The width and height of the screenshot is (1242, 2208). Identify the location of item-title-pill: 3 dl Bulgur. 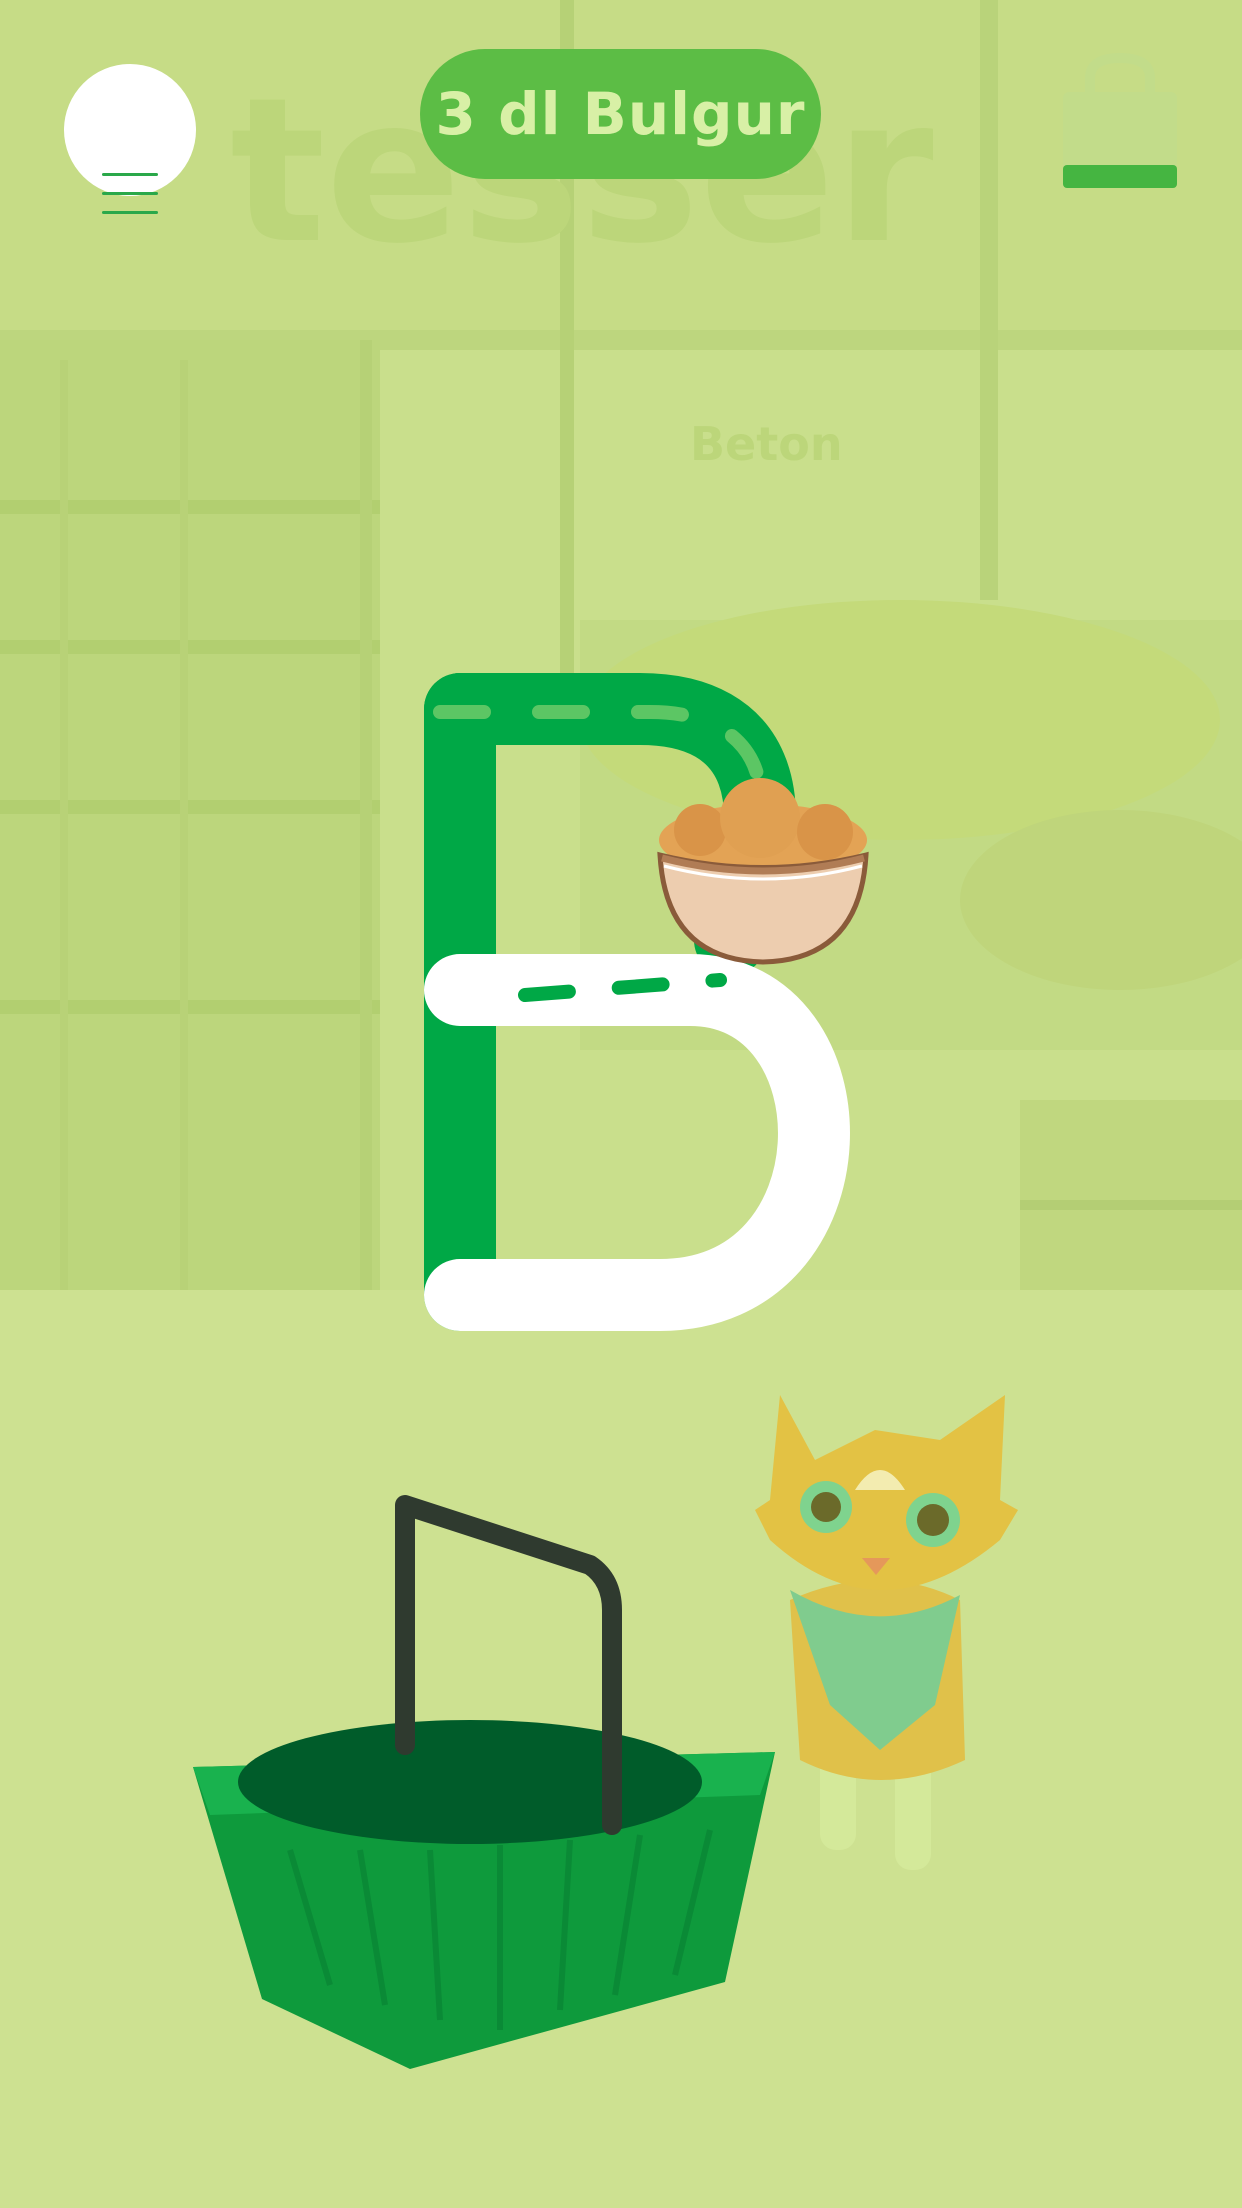
(620, 114).